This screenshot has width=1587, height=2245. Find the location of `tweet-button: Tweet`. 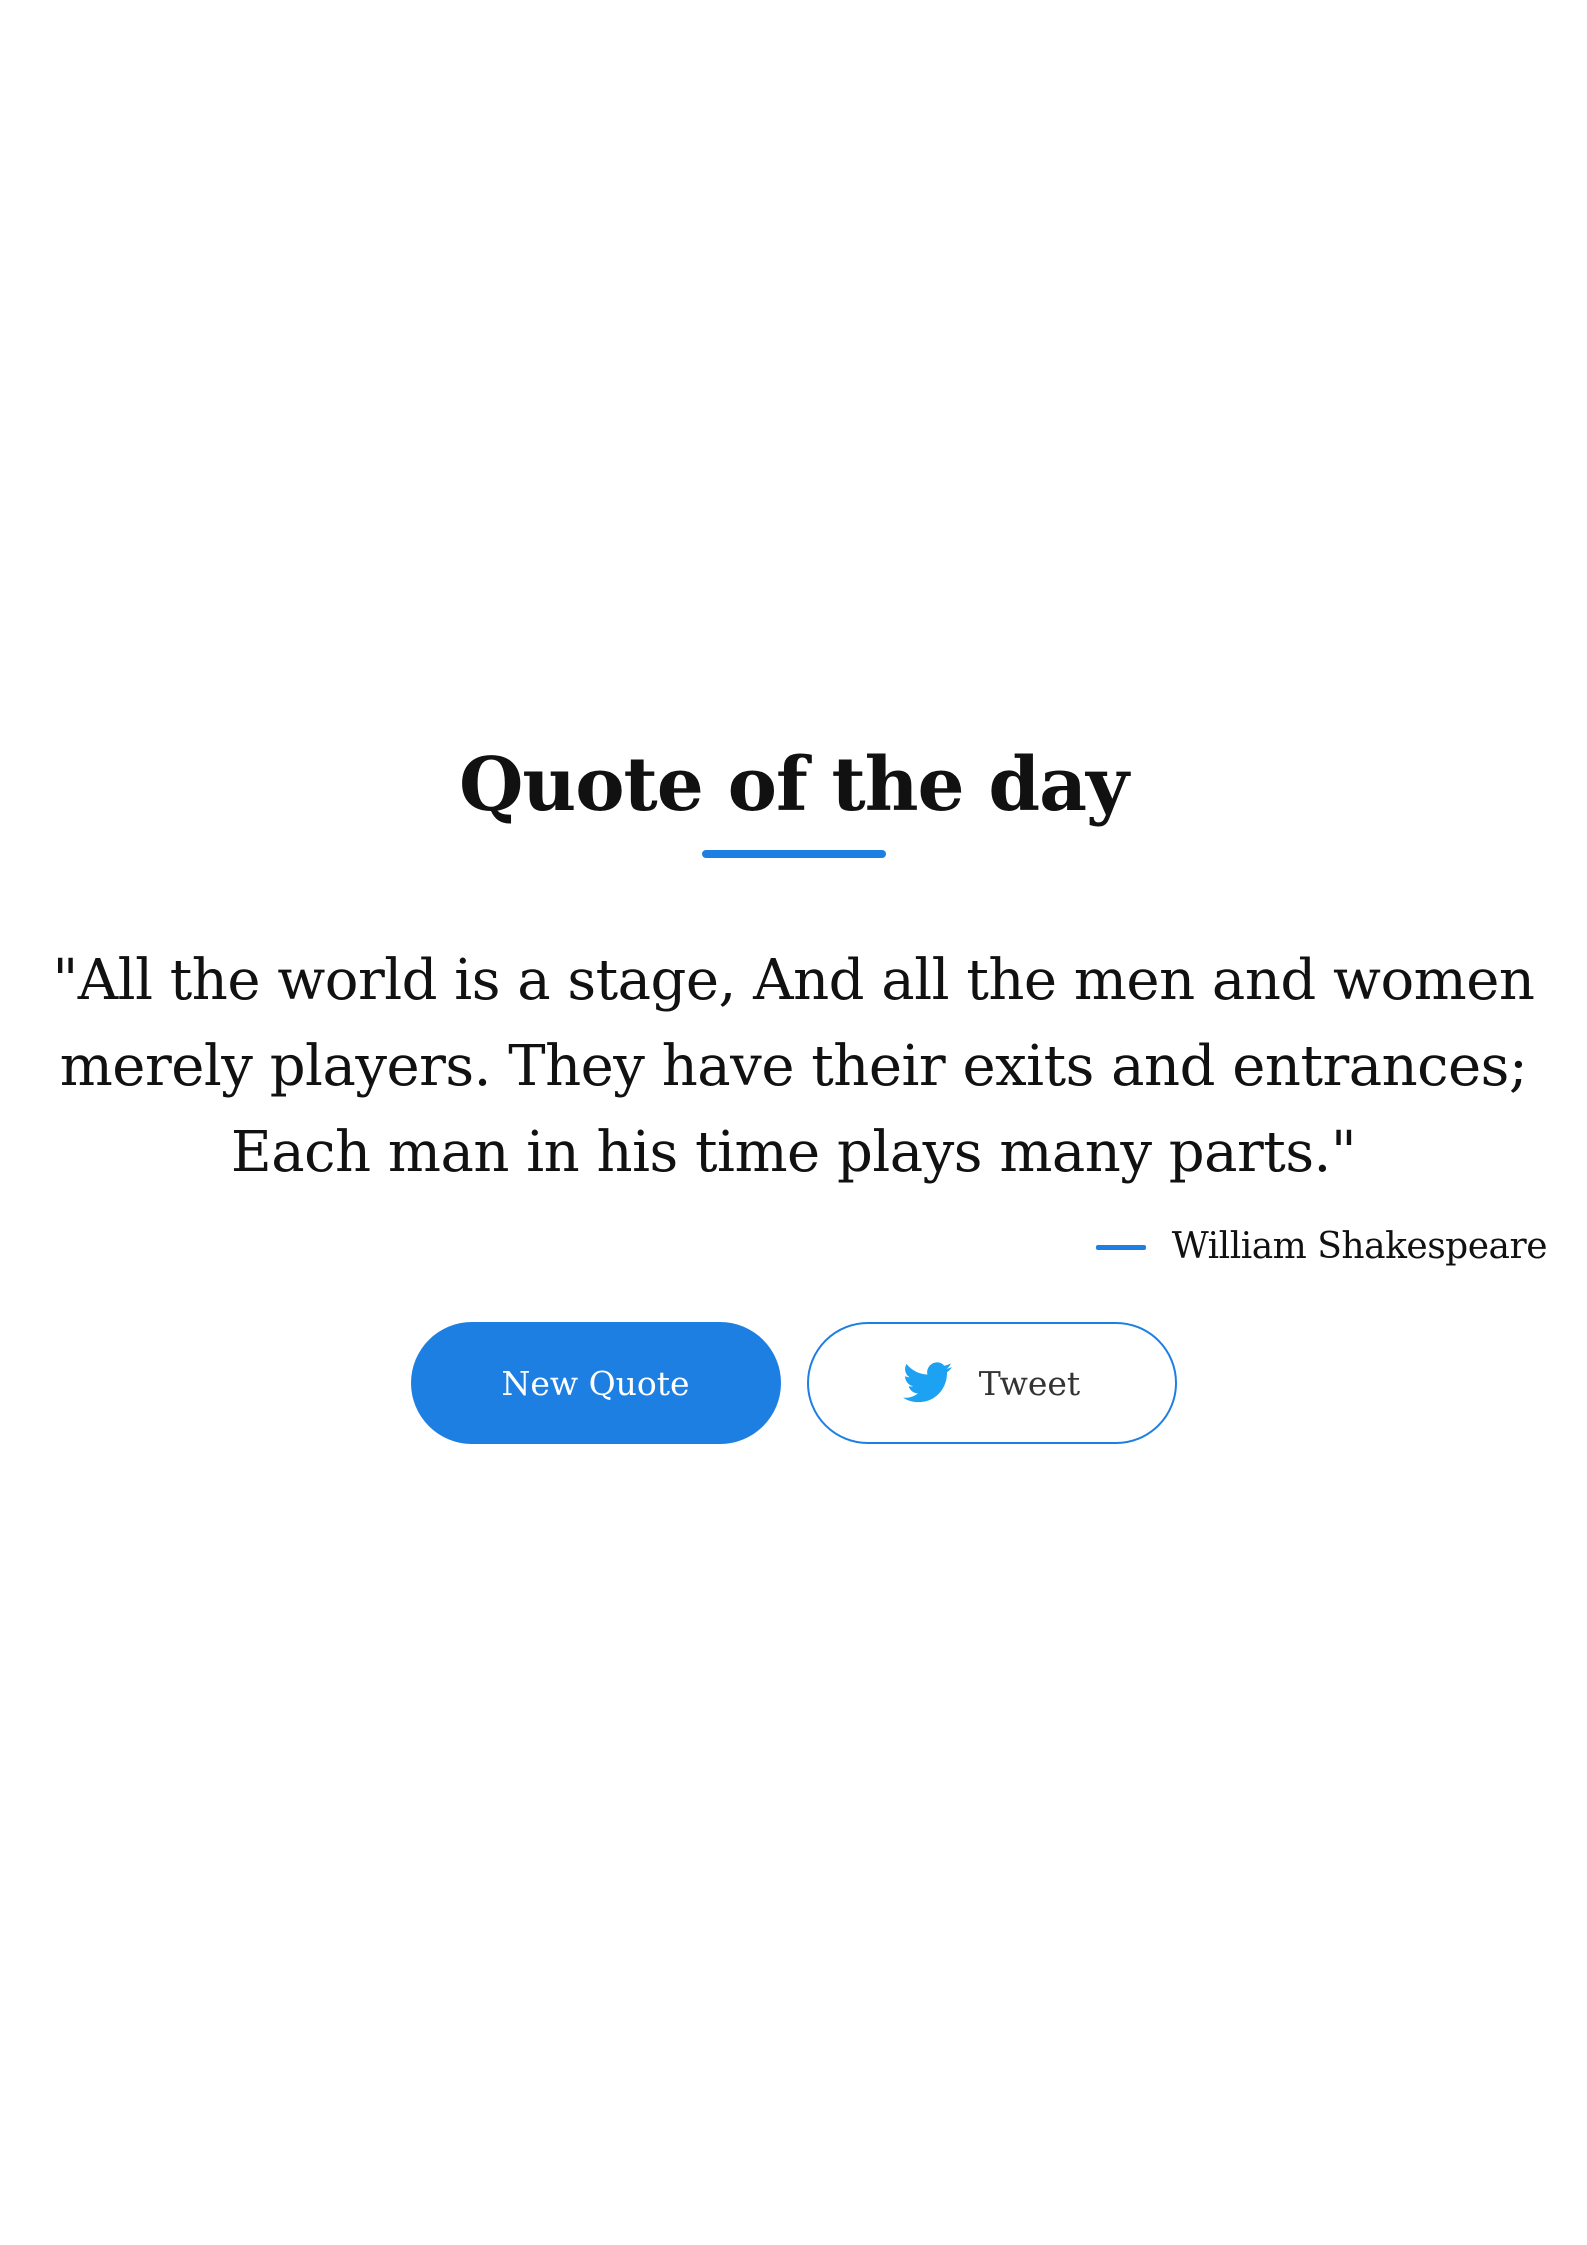

tweet-button: Tweet is located at coordinates (991, 1383).